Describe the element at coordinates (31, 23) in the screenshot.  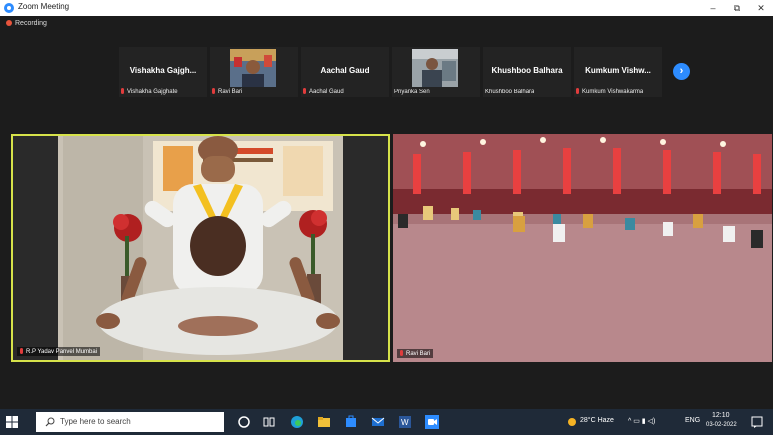
I see `recording-label: Recording` at that location.